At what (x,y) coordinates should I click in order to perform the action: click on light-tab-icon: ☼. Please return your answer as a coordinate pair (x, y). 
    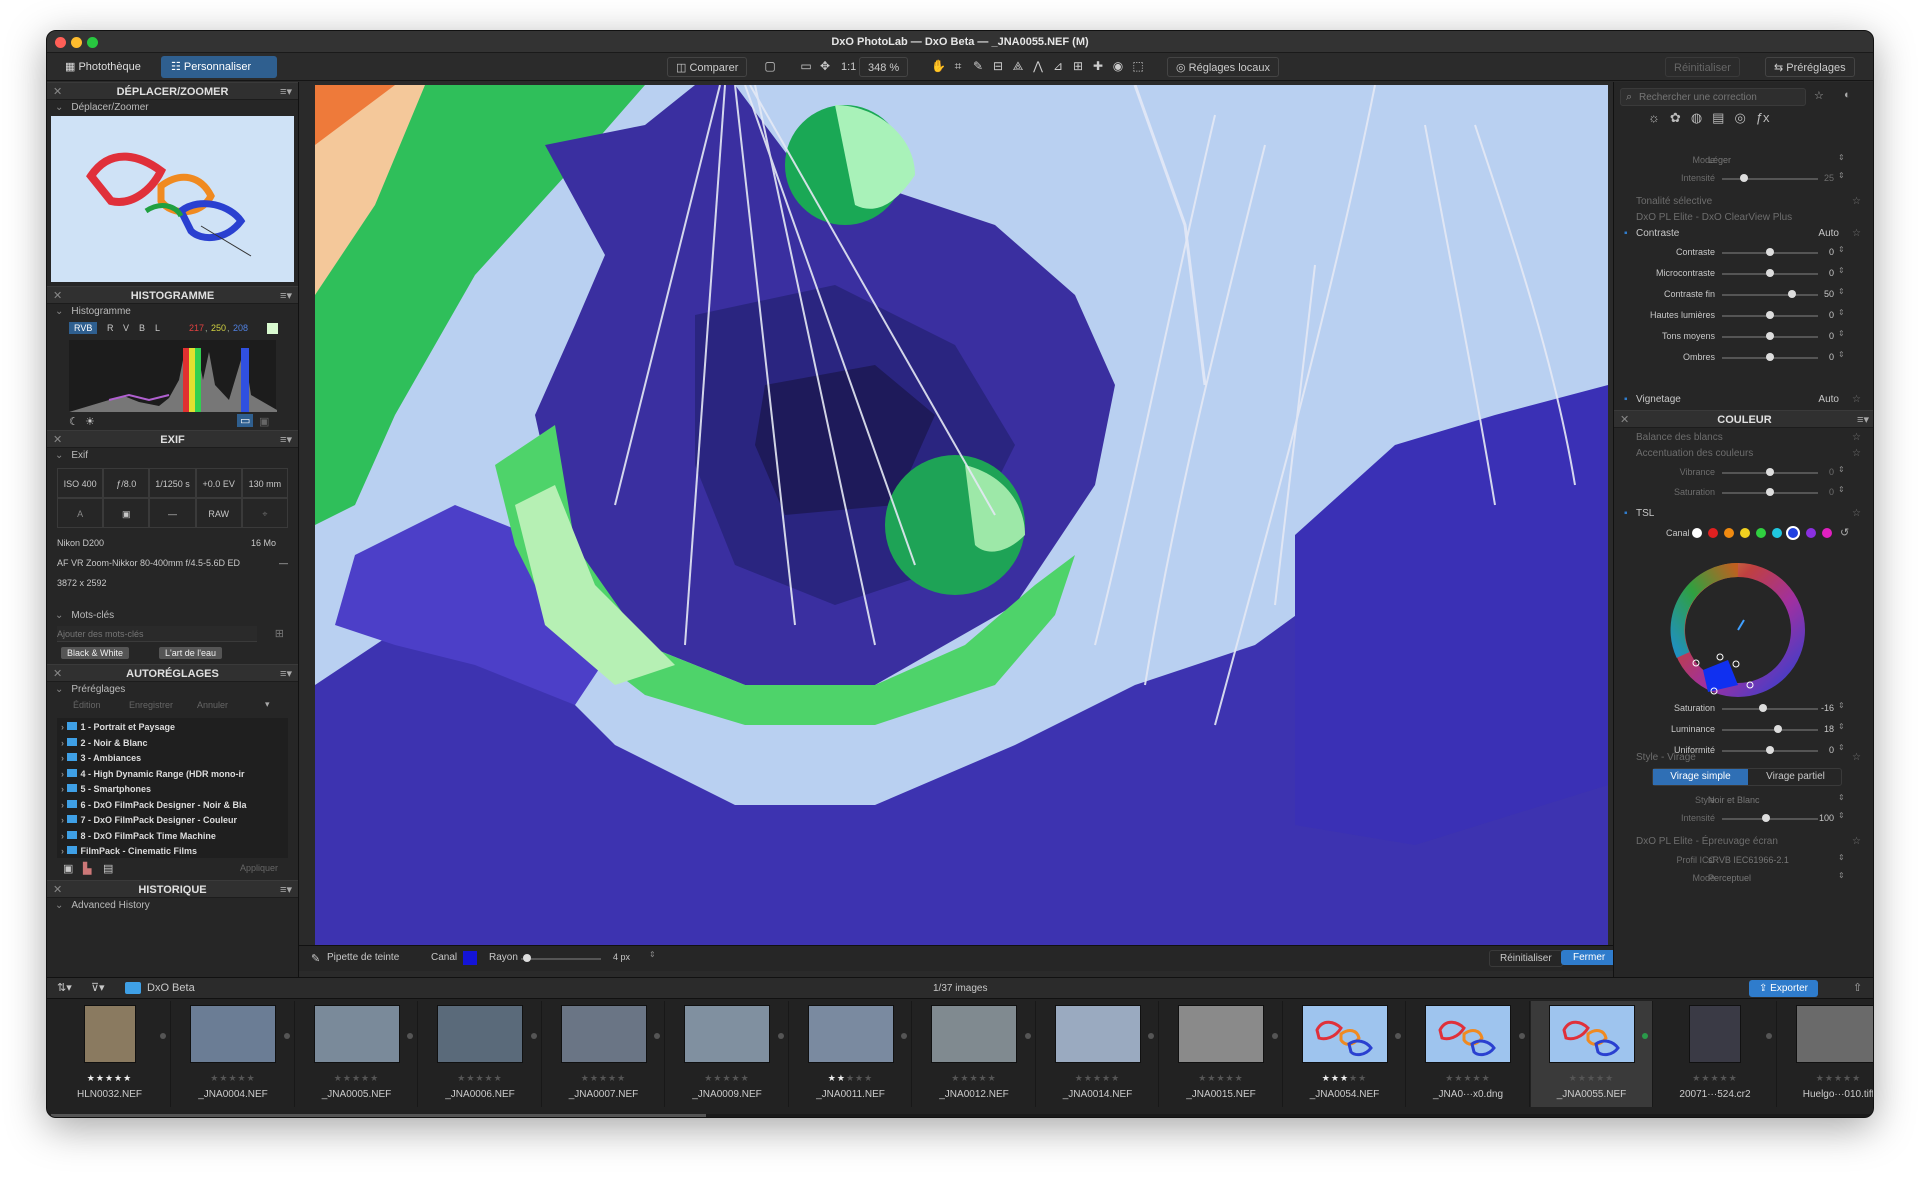
    Looking at the image, I should click on (1654, 121).